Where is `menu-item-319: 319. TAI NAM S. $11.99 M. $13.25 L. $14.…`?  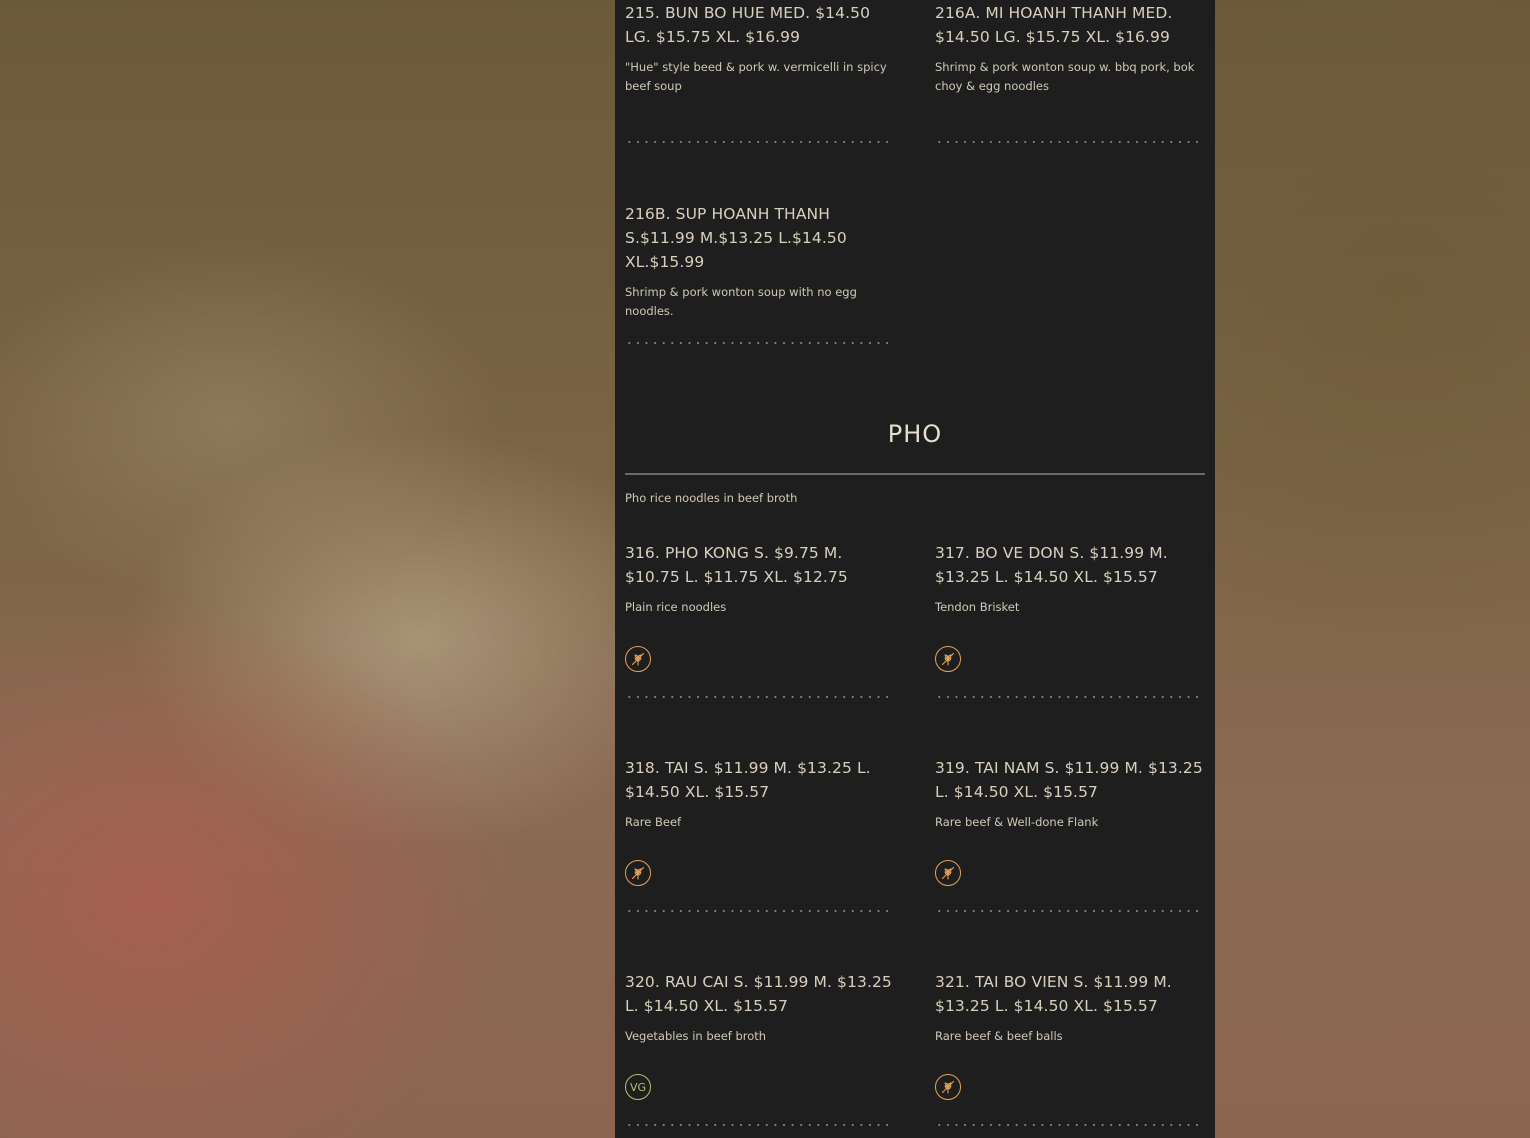 menu-item-319: 319. TAI NAM S. $11.99 M. $13.25 L. $14.… is located at coordinates (1070, 794).